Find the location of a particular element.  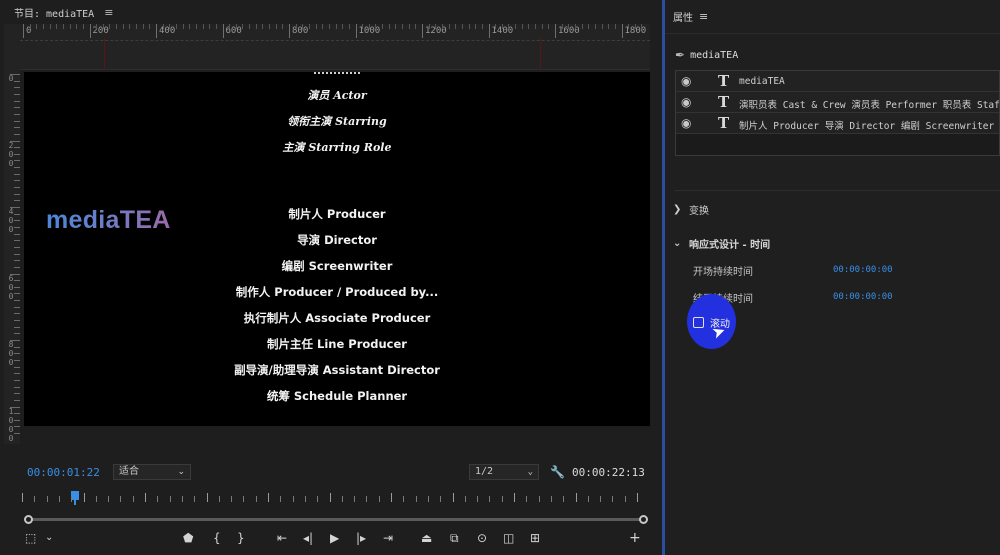

zoom-handle-left is located at coordinates (28, 519).